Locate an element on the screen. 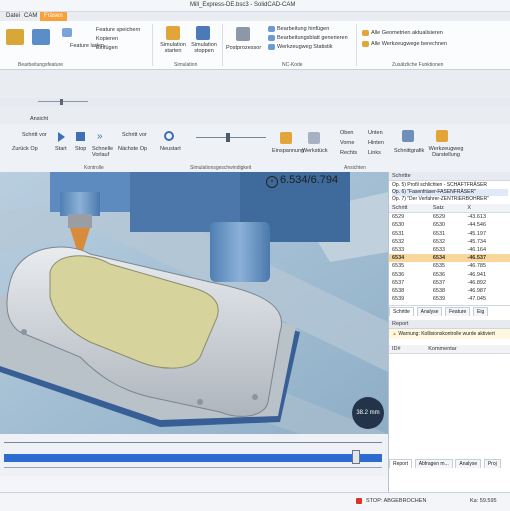 This screenshot has height=511, width=510. table-cell: 6536 is located at coordinates (398, 274).